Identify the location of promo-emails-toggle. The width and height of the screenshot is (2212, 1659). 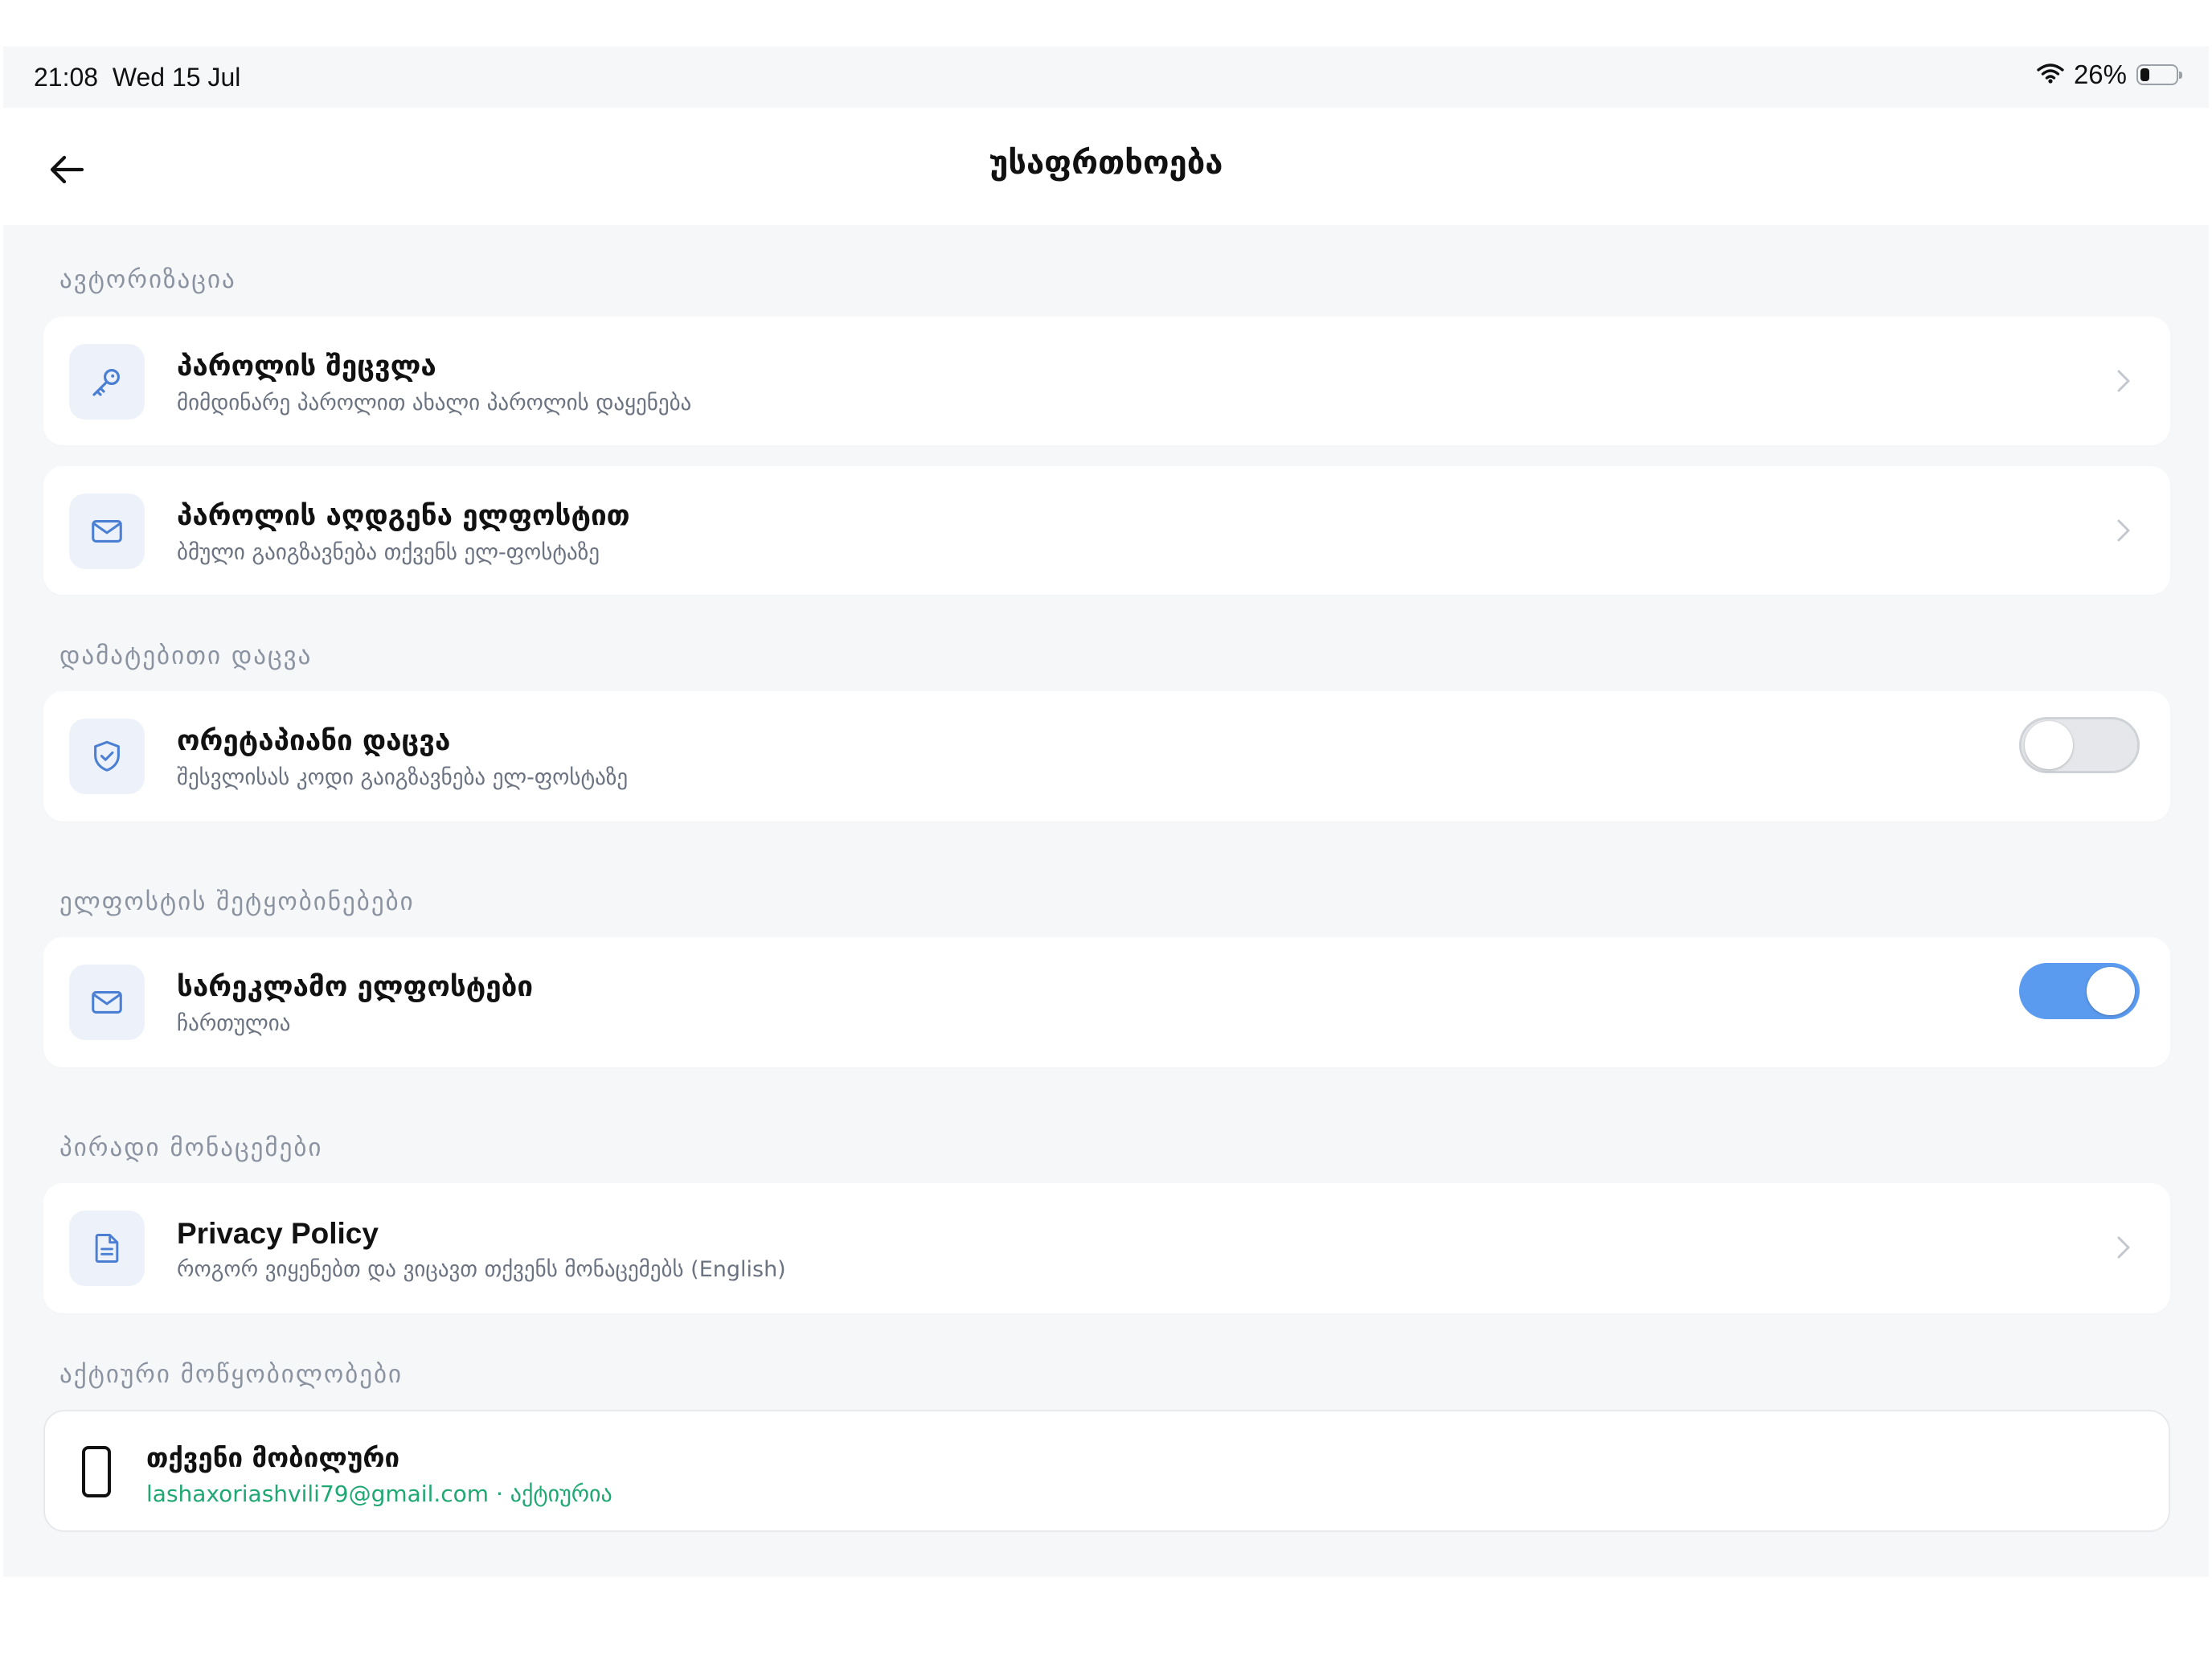
(2079, 991).